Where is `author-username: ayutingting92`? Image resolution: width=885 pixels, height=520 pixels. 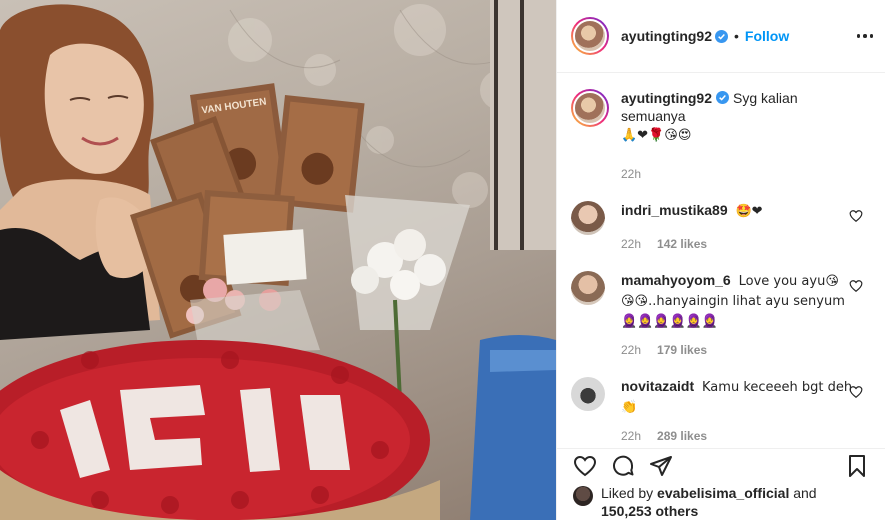
author-username: ayutingting92 is located at coordinates (666, 36).